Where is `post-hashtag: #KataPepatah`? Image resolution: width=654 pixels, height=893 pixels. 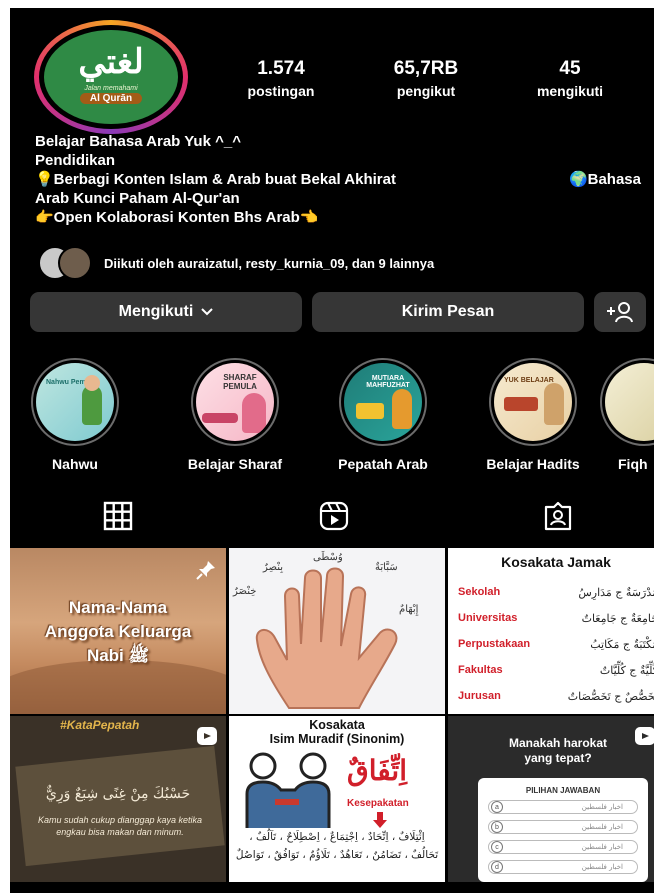 post-hashtag: #KataPepatah is located at coordinates (100, 725).